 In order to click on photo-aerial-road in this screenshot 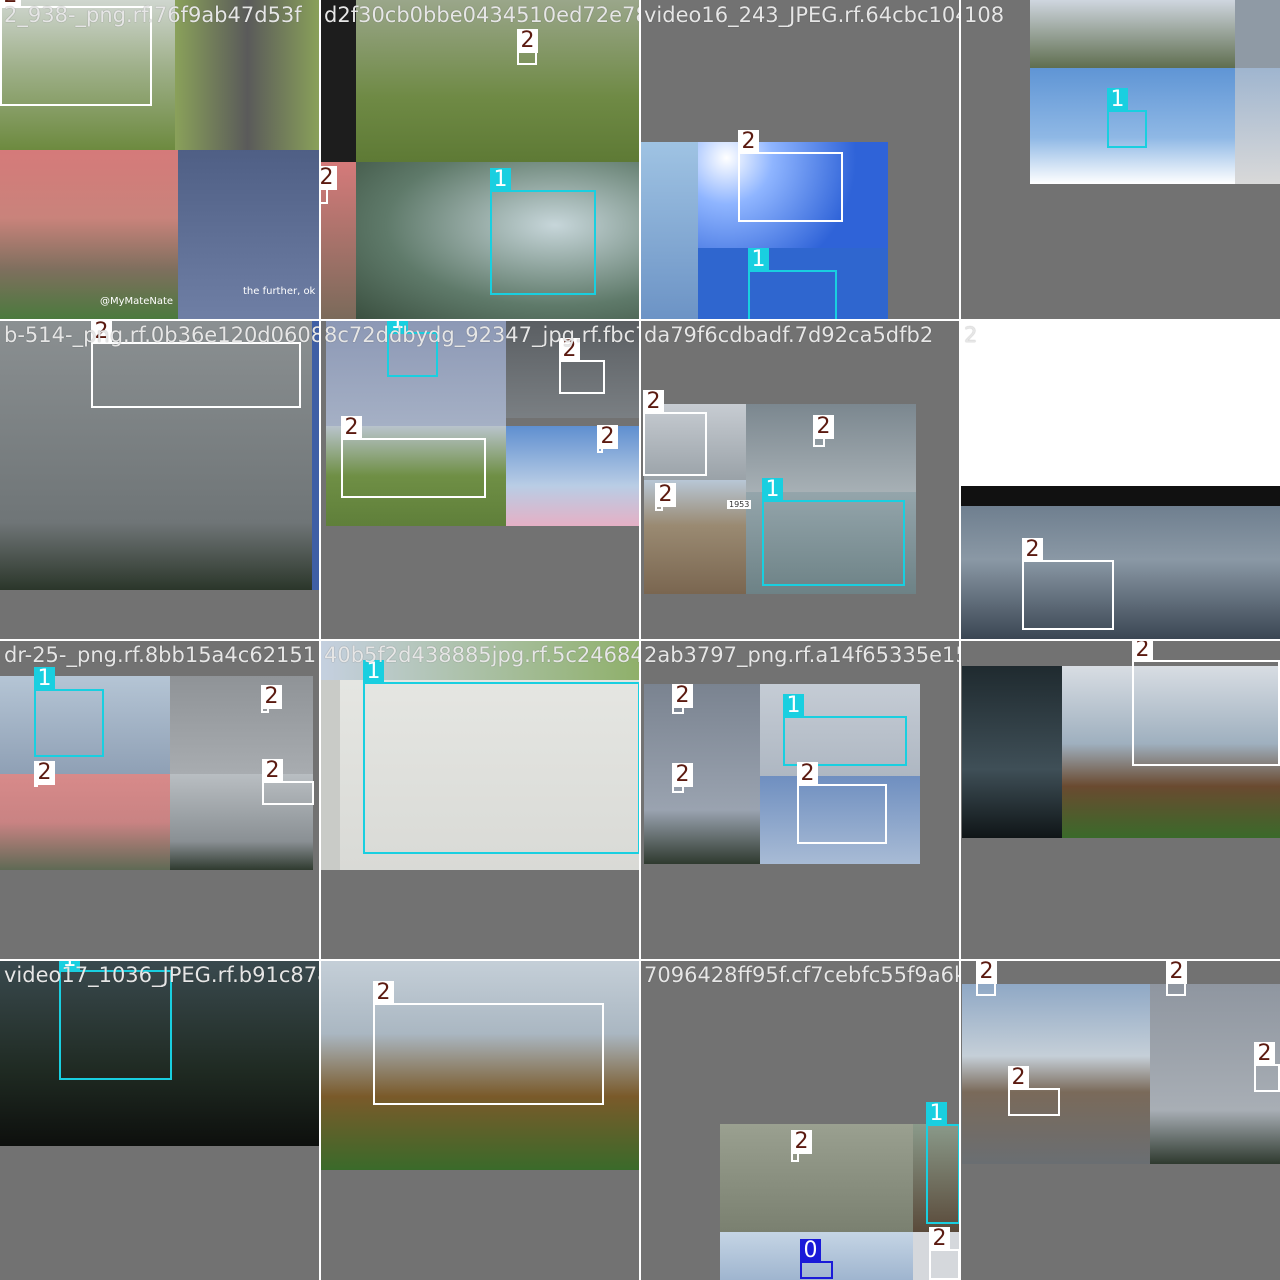, I will do `click(816, 1178)`.